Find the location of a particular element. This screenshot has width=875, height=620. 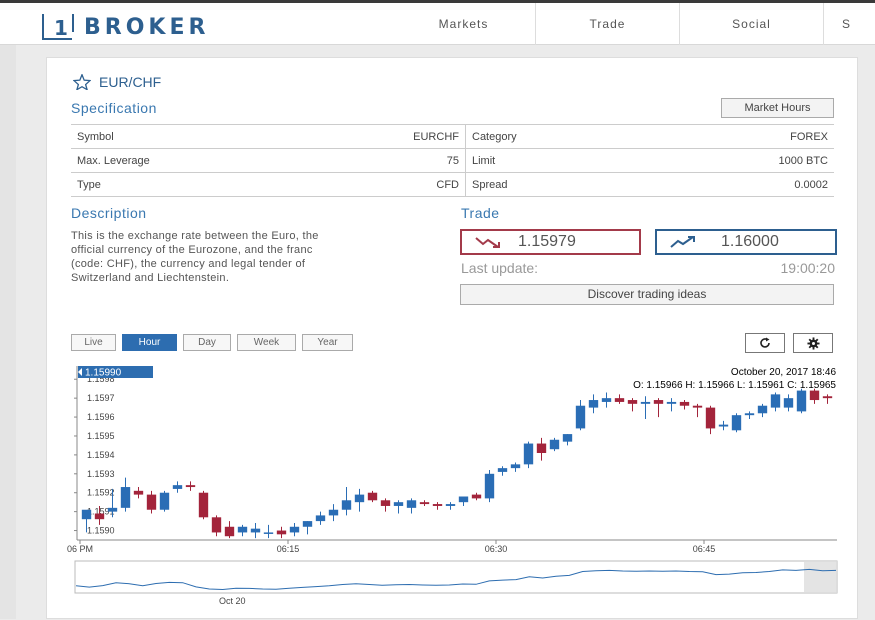

nav-trade: Trade is located at coordinates (608, 24).